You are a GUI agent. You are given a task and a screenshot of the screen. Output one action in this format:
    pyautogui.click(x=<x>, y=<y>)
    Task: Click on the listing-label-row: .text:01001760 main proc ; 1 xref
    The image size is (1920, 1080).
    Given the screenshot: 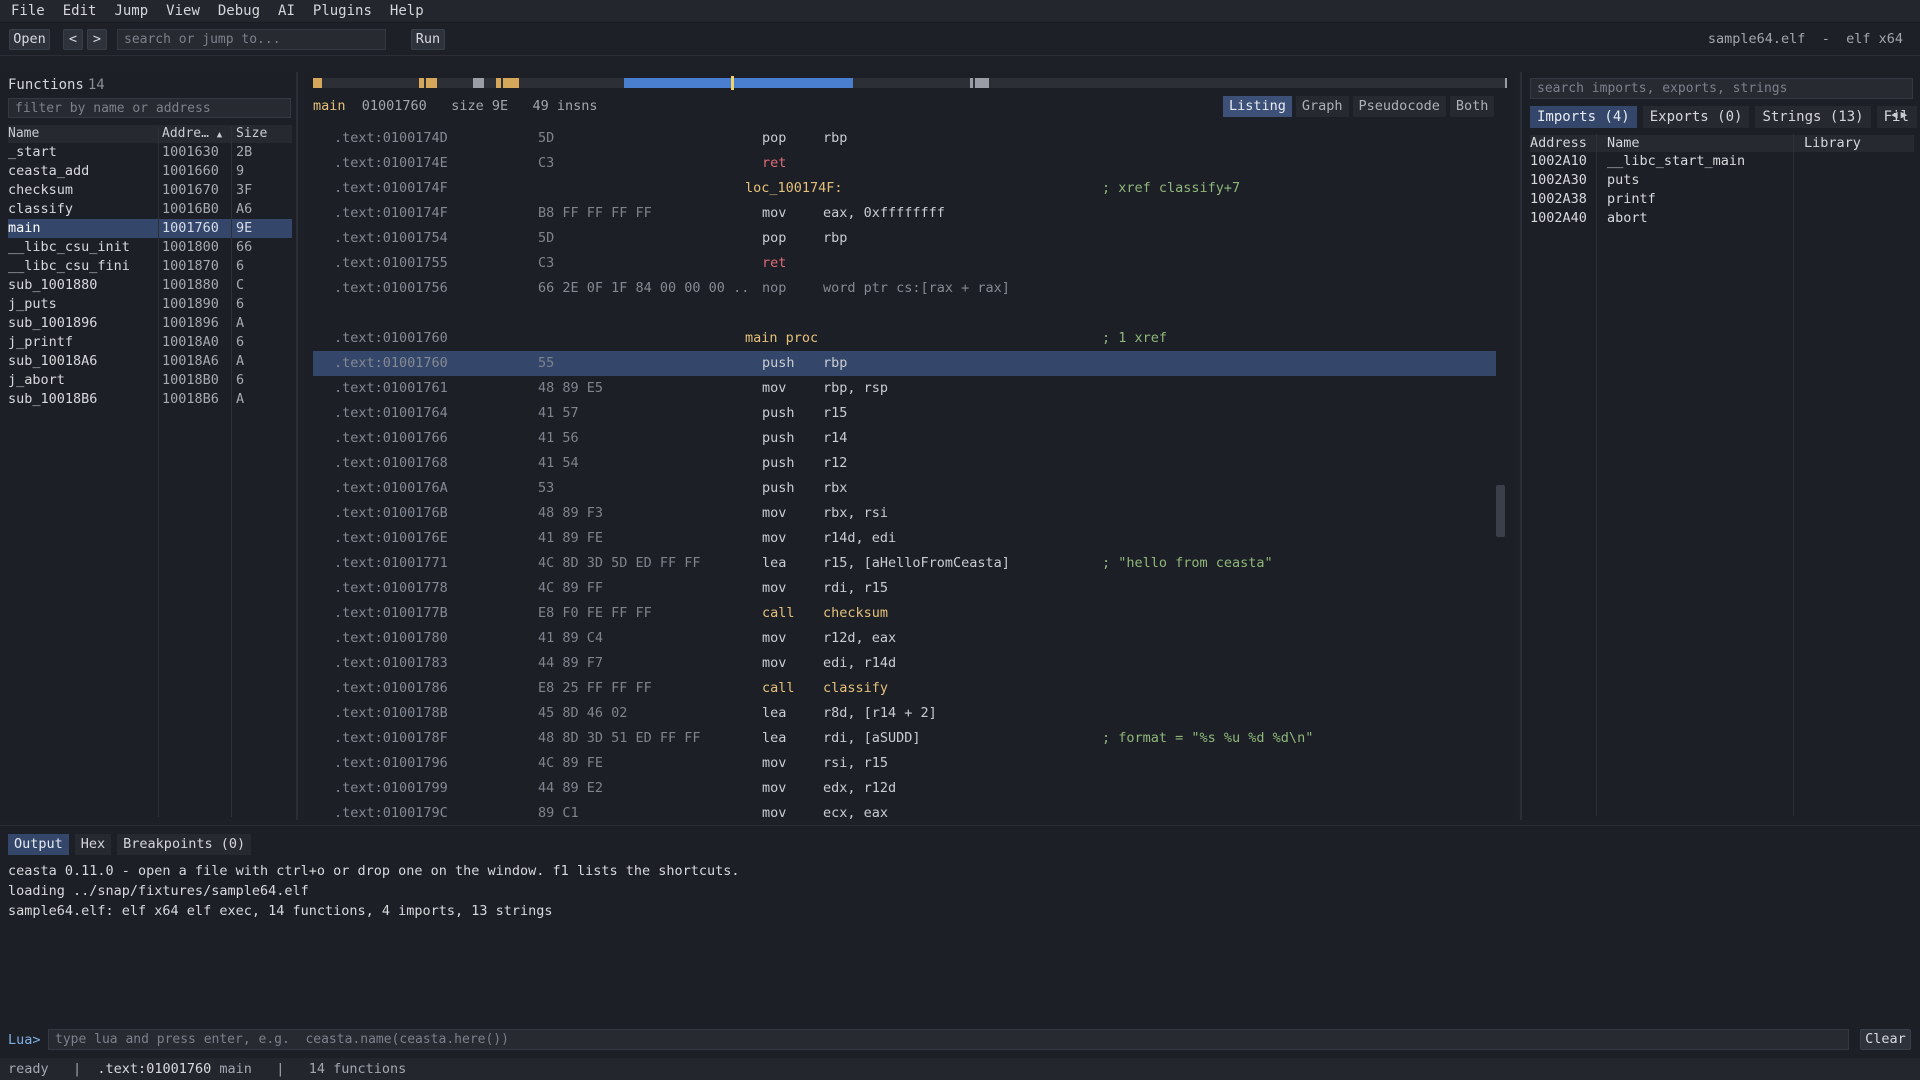 What is the action you would take?
    pyautogui.click(x=904, y=338)
    